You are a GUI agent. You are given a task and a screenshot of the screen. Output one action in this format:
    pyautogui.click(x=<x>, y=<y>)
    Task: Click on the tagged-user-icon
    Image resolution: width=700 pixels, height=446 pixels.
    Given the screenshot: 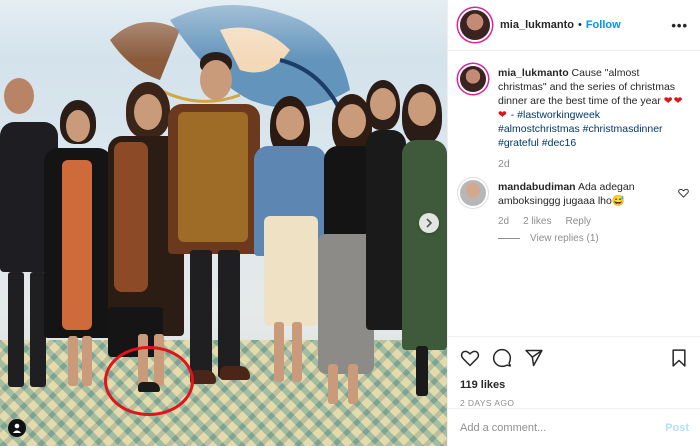 What is the action you would take?
    pyautogui.click(x=17, y=428)
    